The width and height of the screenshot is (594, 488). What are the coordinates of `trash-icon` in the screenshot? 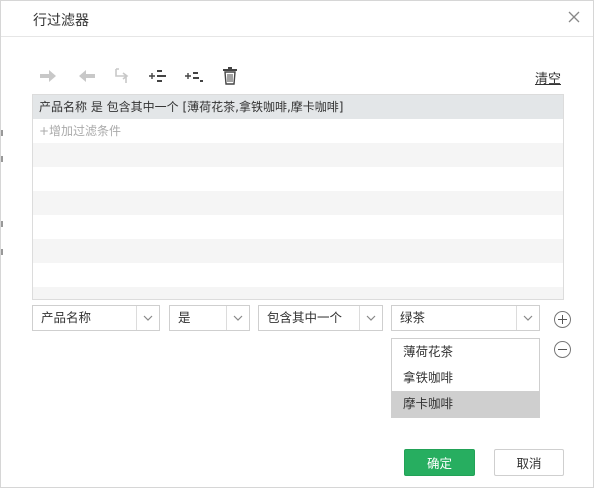 It's located at (230, 76).